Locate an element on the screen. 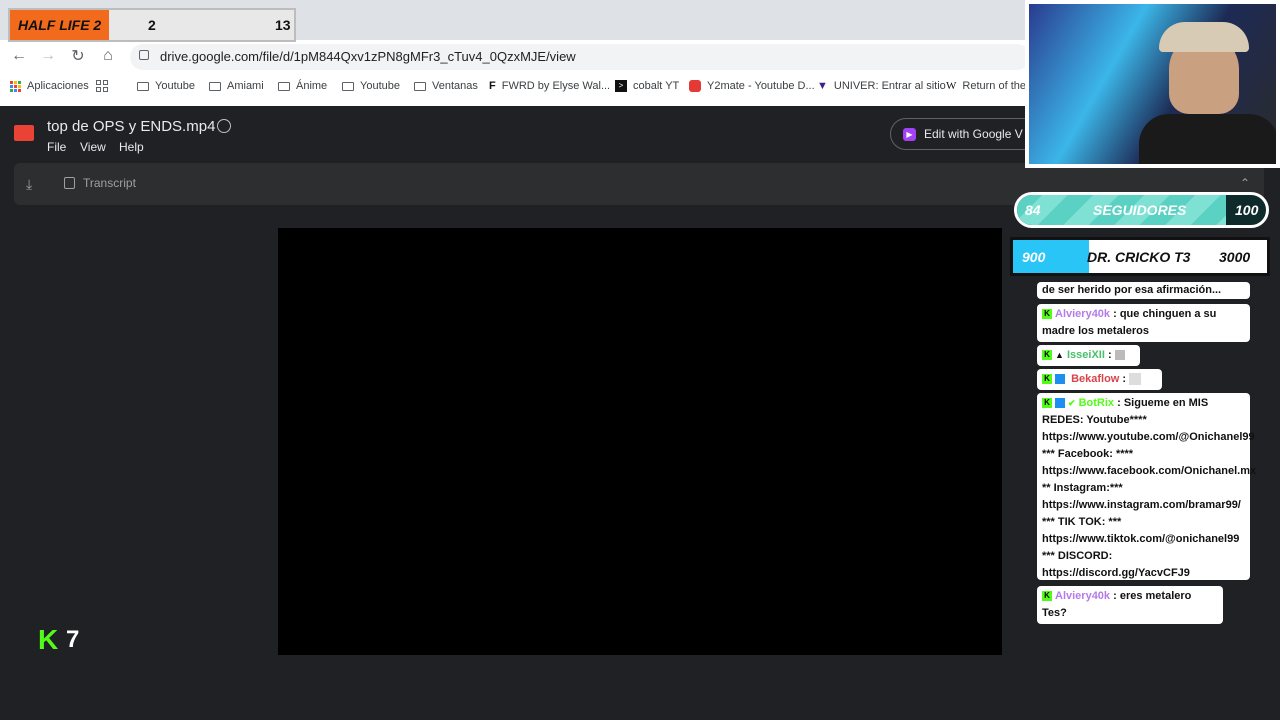  bot-link-discord: https://discord.gg/YacvCFJ9 is located at coordinates (1116, 573).